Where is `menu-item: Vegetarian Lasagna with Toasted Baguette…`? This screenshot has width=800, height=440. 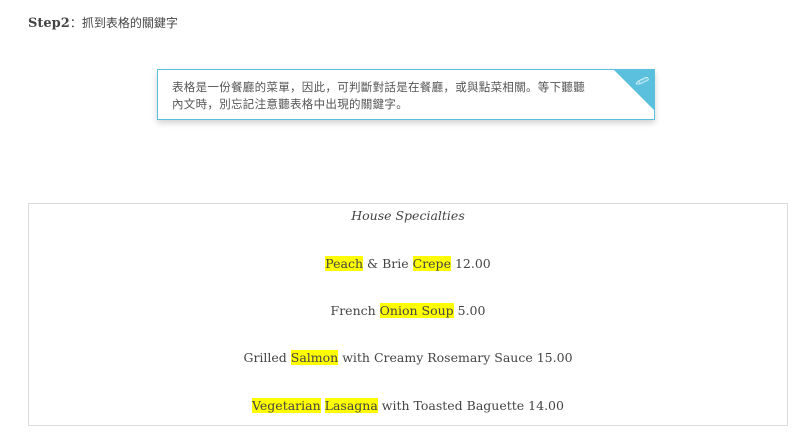
menu-item: Vegetarian Lasagna with Toasted Baguette… is located at coordinates (408, 405).